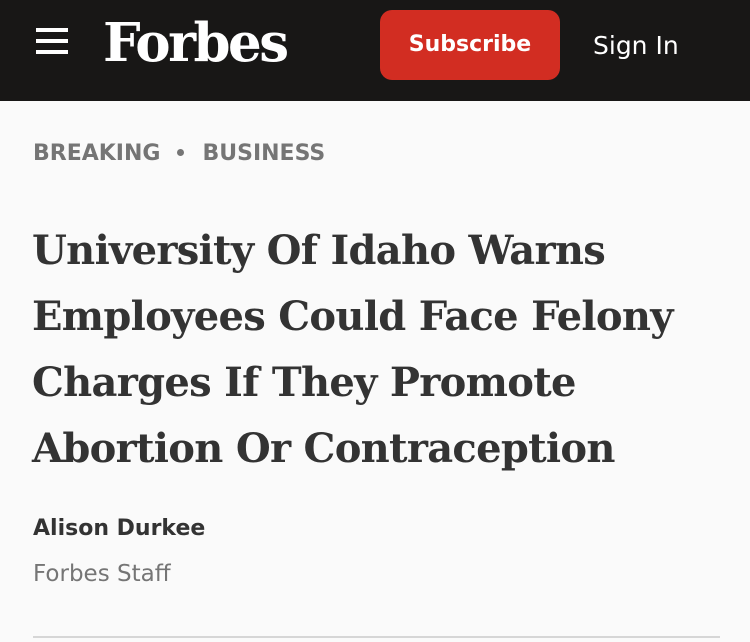 Image resolution: width=750 pixels, height=642 pixels. I want to click on breadcrumb-breaking: BREAKING, so click(96, 153).